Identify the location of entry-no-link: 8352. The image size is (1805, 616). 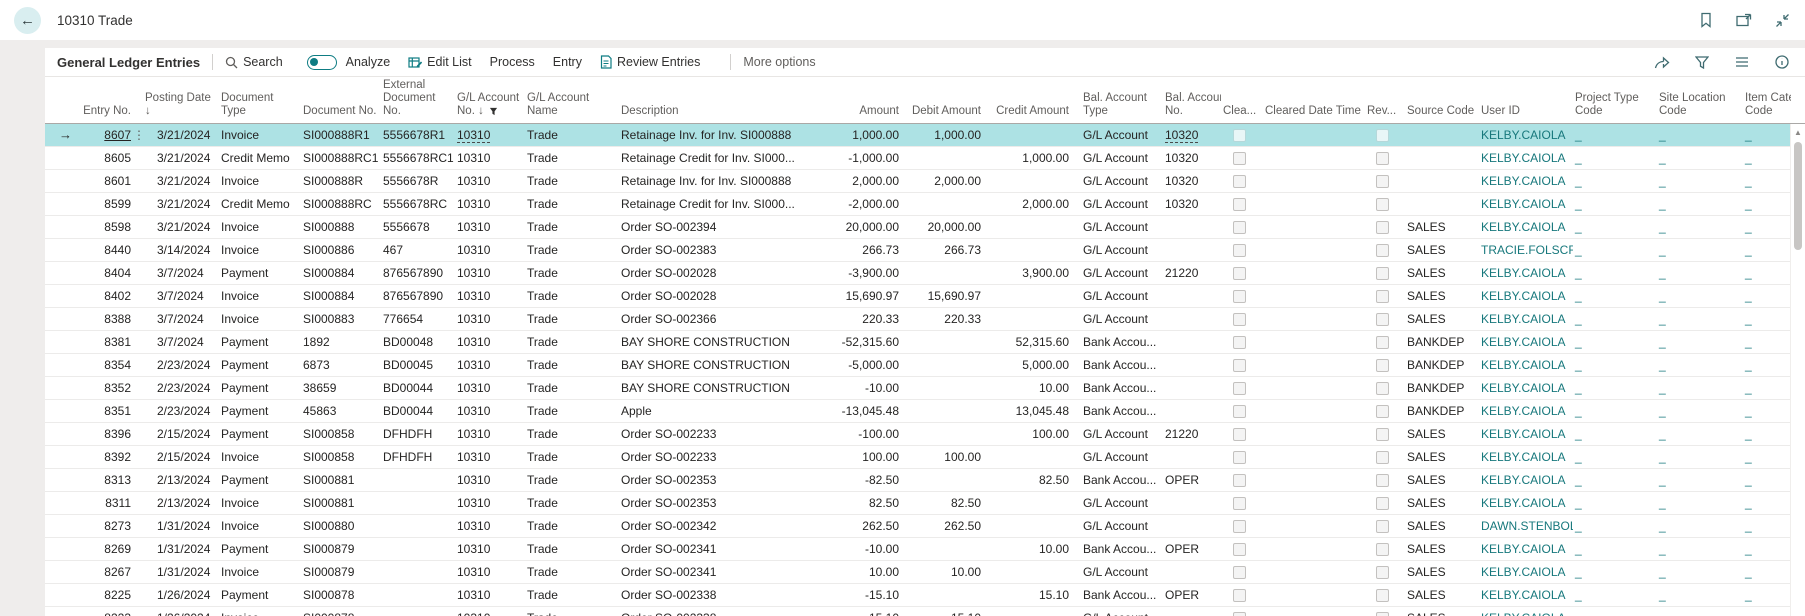
(117, 388).